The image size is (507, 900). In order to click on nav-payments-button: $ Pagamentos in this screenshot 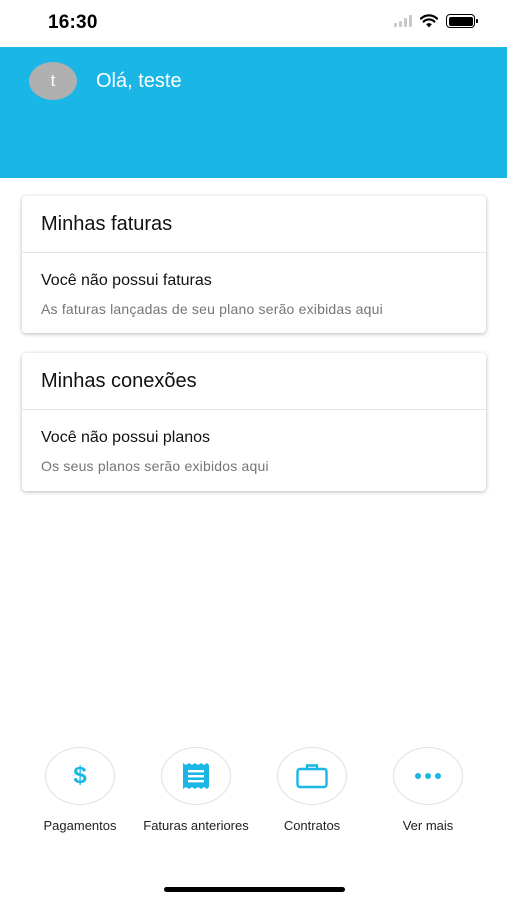, I will do `click(80, 791)`.